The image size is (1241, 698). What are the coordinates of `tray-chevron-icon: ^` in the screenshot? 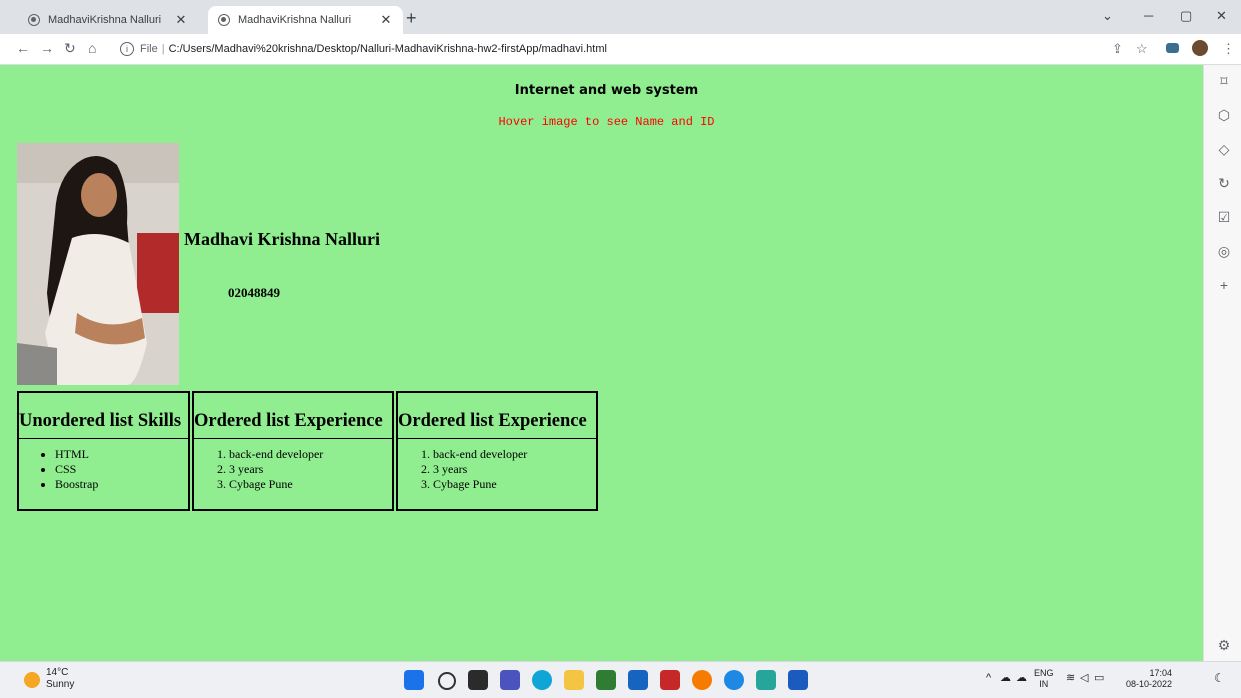 It's located at (988, 678).